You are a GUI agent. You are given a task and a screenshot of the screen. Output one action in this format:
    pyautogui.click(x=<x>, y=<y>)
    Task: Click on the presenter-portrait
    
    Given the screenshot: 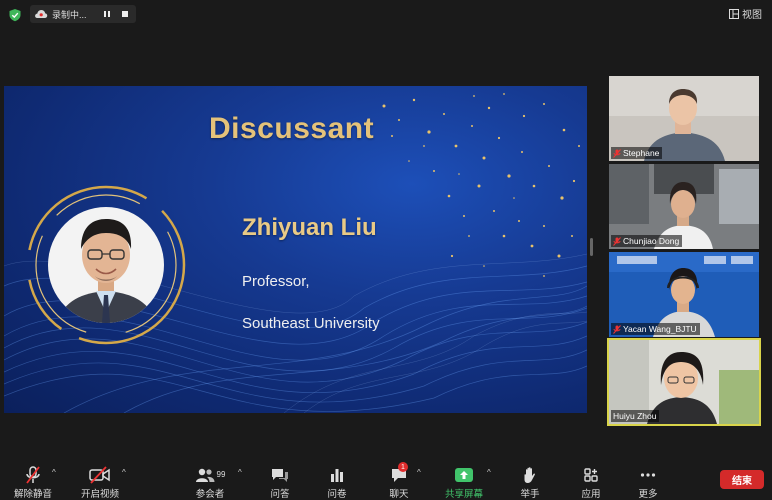 What is the action you would take?
    pyautogui.click(x=106, y=265)
    